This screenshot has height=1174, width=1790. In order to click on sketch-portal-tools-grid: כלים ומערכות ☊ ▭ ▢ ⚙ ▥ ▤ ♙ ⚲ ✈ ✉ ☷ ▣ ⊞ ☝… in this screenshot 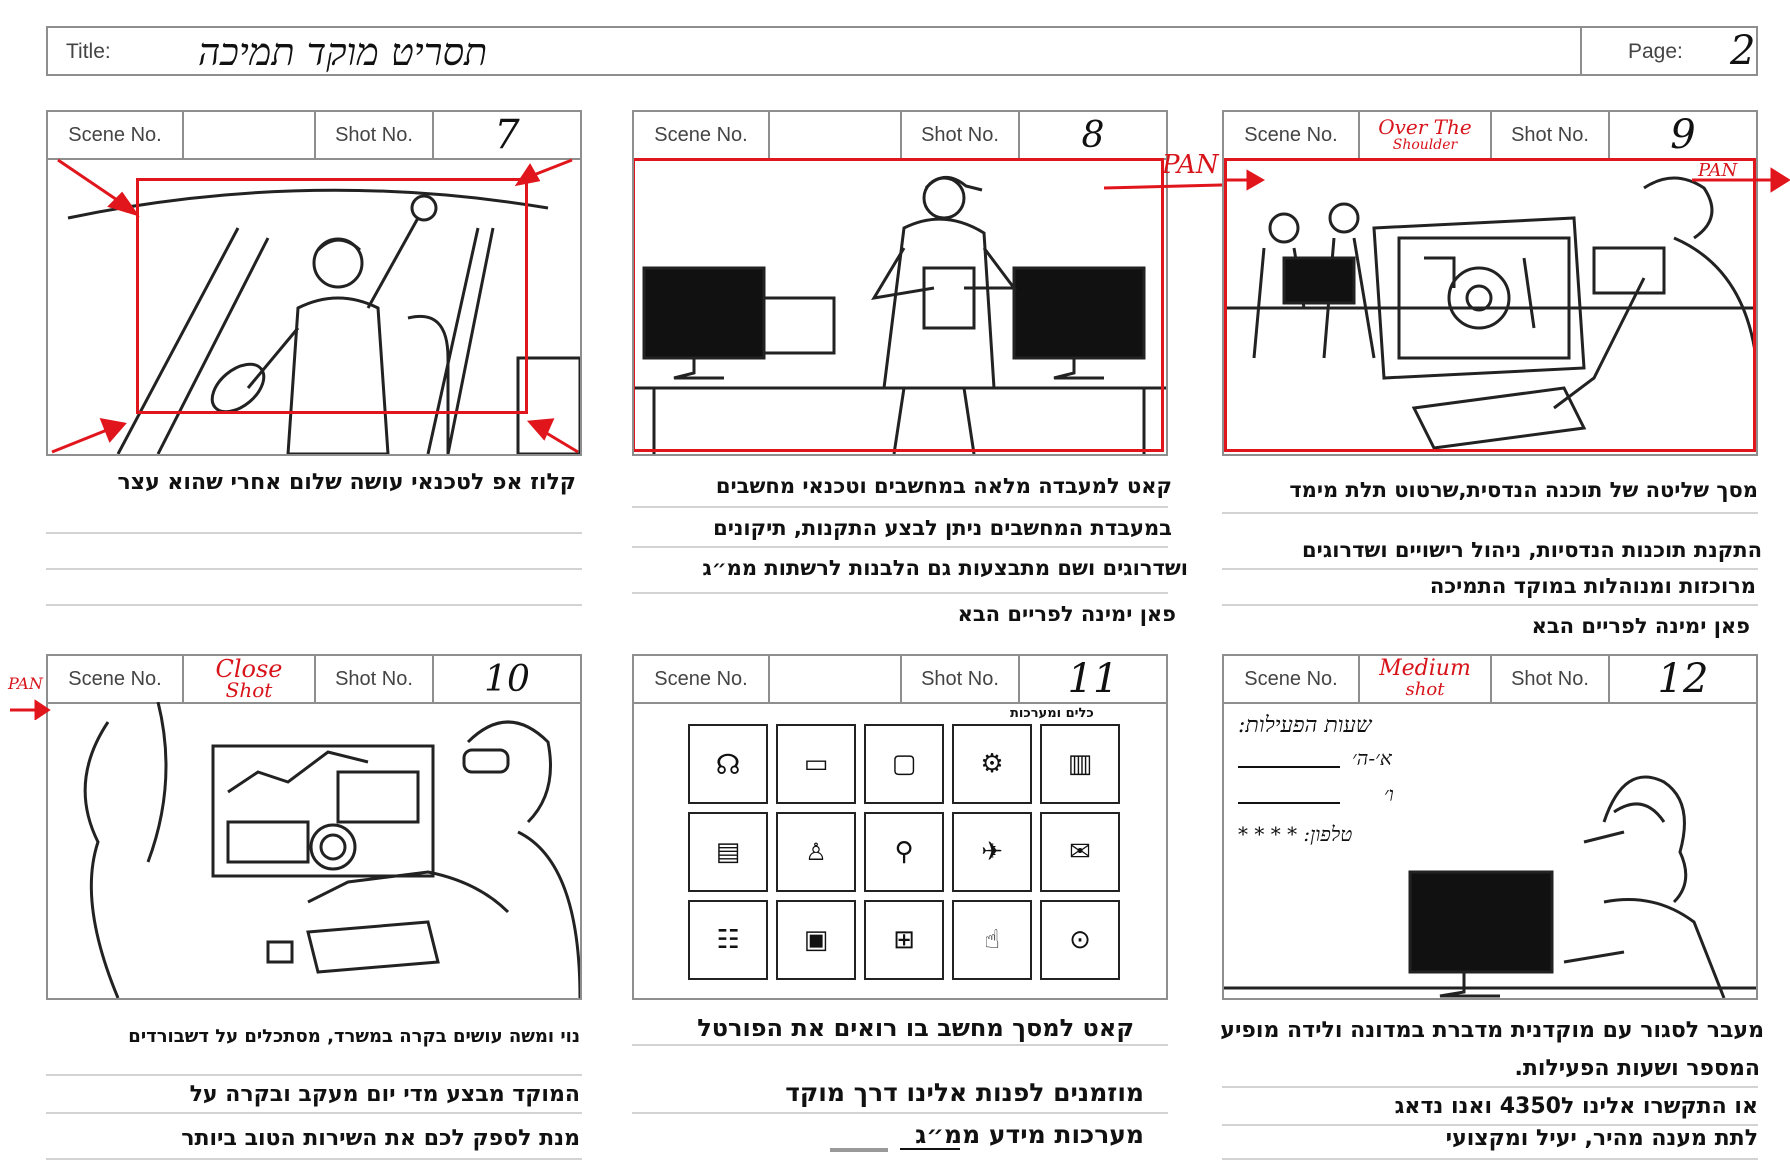, I will do `click(900, 850)`.